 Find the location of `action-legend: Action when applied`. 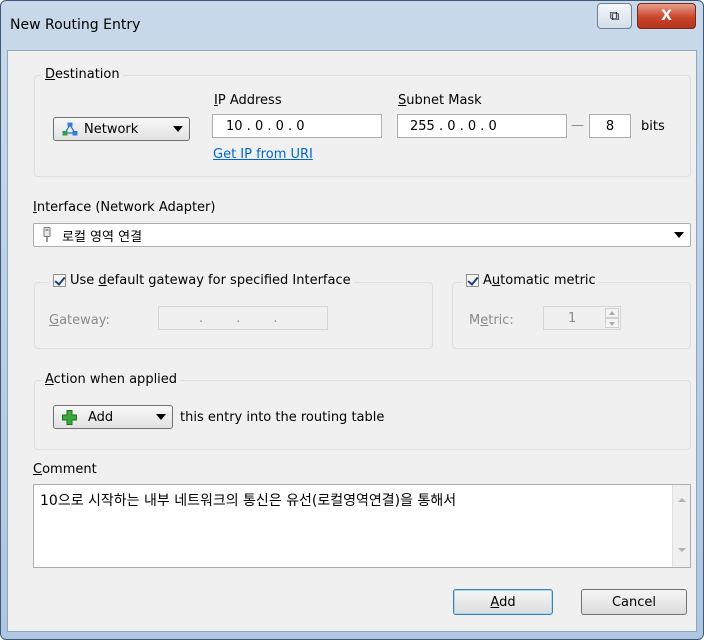

action-legend: Action when applied is located at coordinates (111, 379).